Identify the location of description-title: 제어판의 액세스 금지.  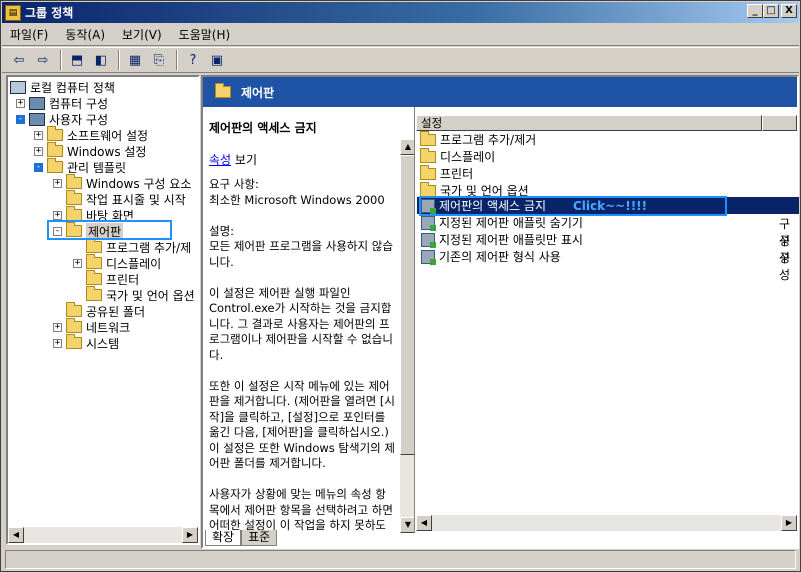
(263, 128).